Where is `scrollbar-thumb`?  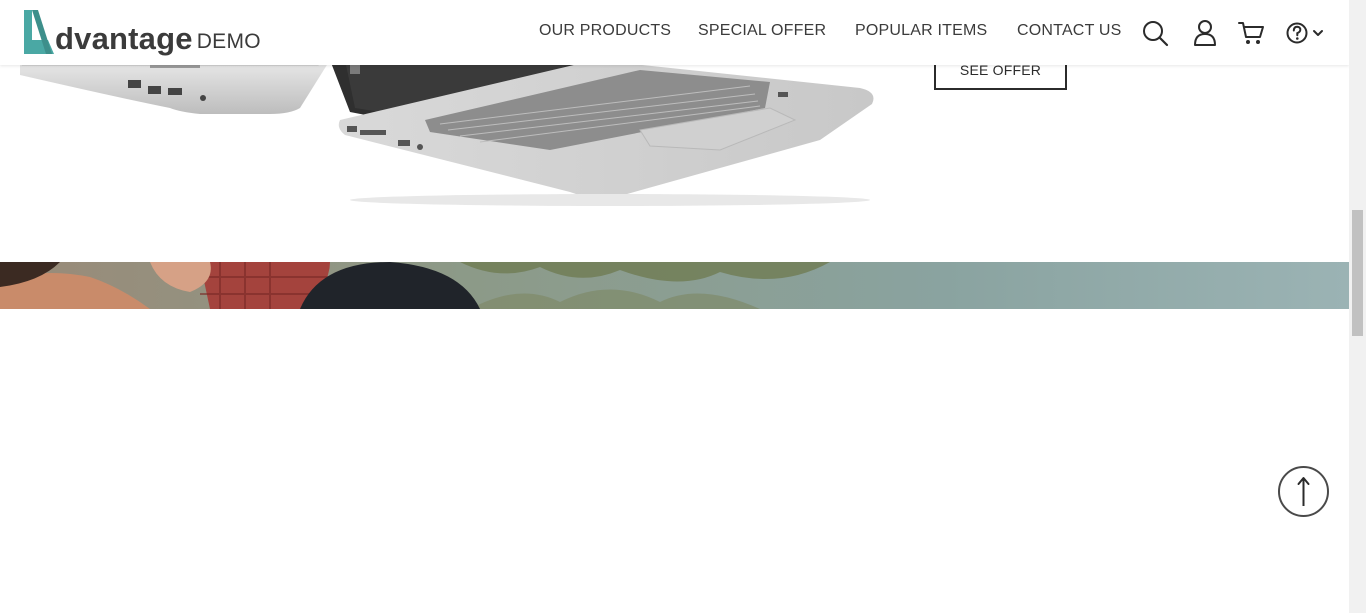
scrollbar-thumb is located at coordinates (1357, 273).